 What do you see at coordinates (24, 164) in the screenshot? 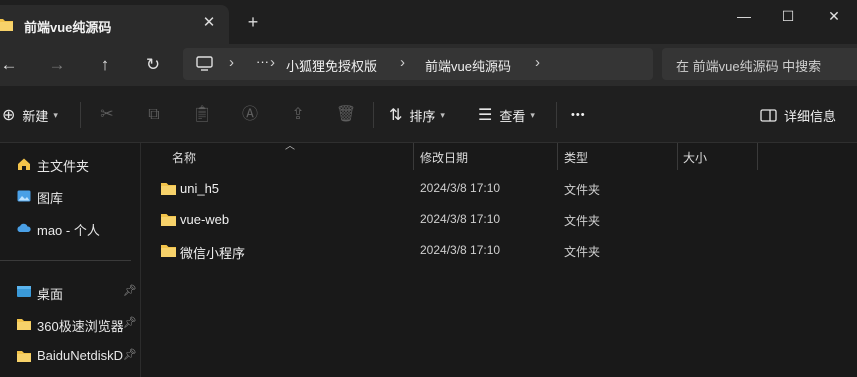
I see `home-icon` at bounding box center [24, 164].